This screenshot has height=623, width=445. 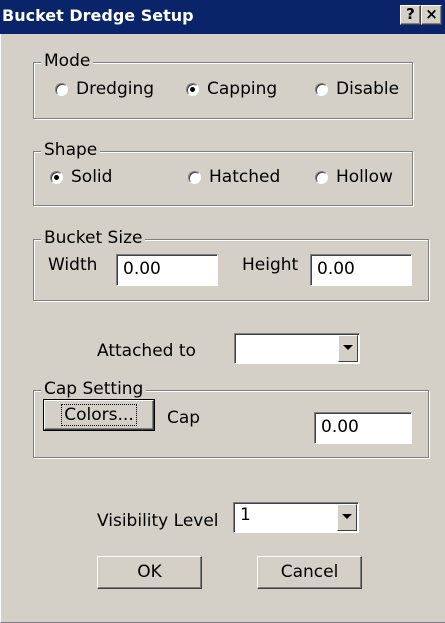 What do you see at coordinates (115, 89) in the screenshot?
I see `mode-option-label: Dredging` at bounding box center [115, 89].